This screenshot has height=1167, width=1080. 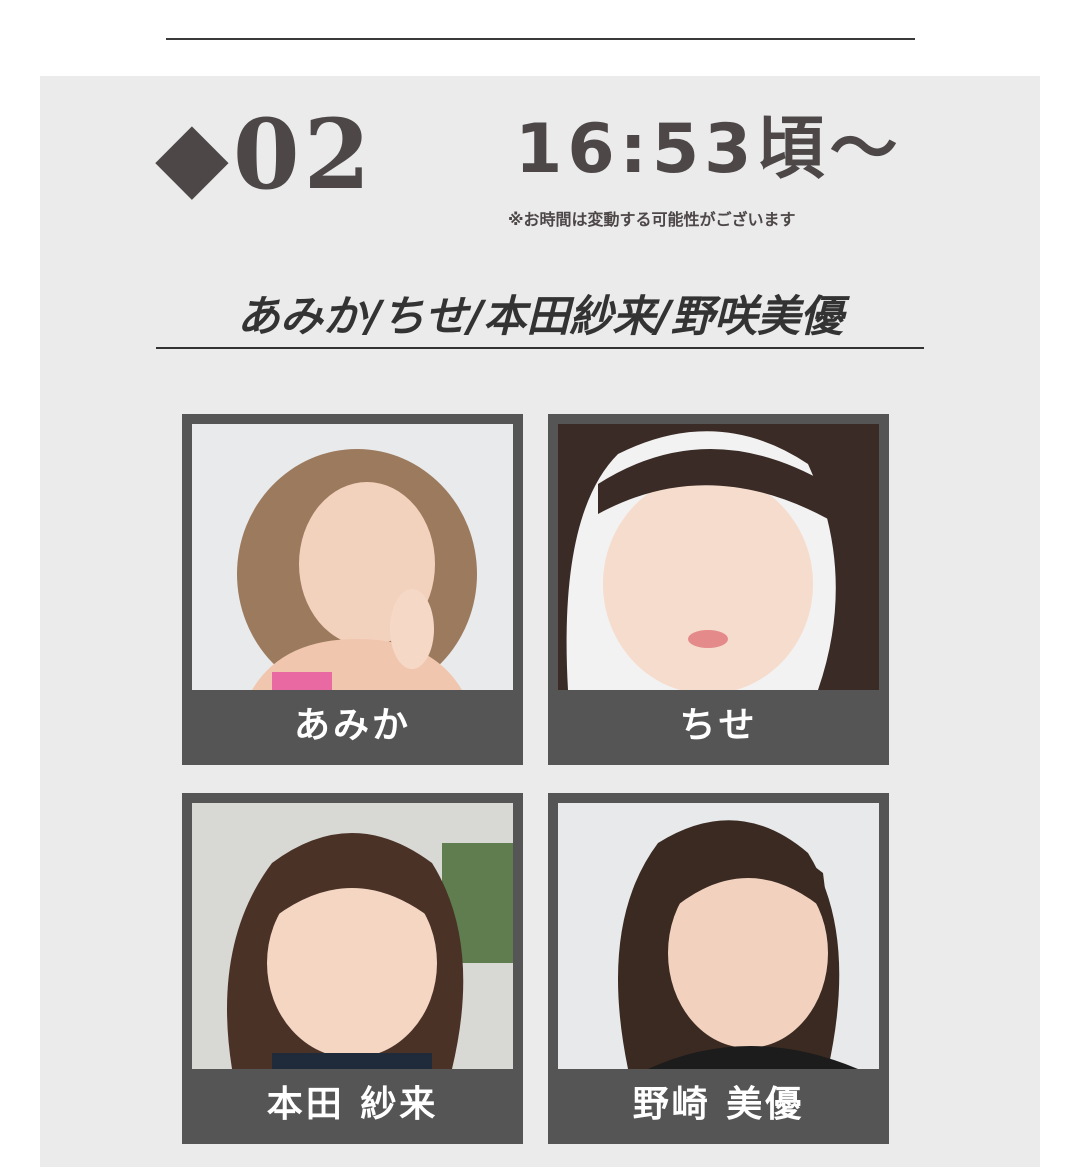 What do you see at coordinates (352, 725) in the screenshot?
I see `performer-name: あみか` at bounding box center [352, 725].